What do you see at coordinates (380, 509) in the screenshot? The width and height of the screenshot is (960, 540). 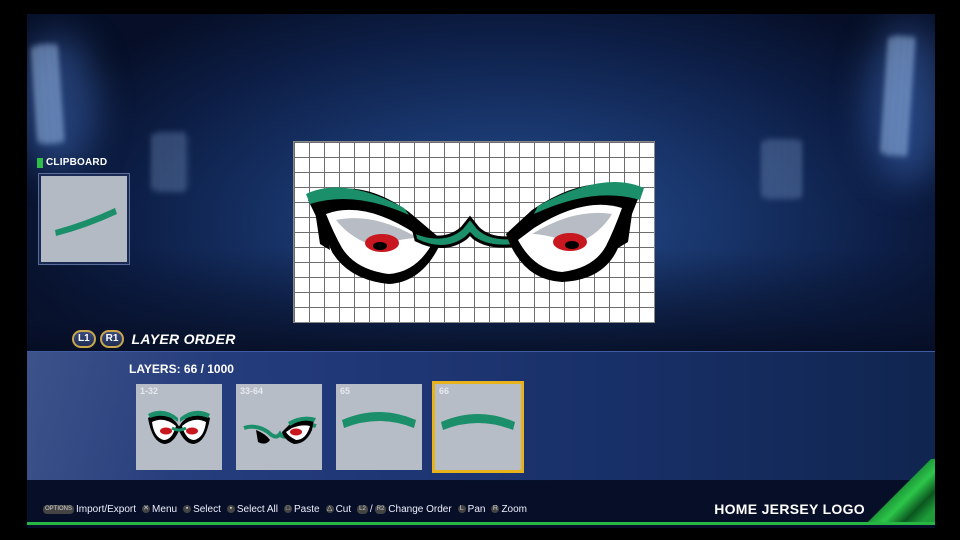 I see `r2-button-icon: R2` at bounding box center [380, 509].